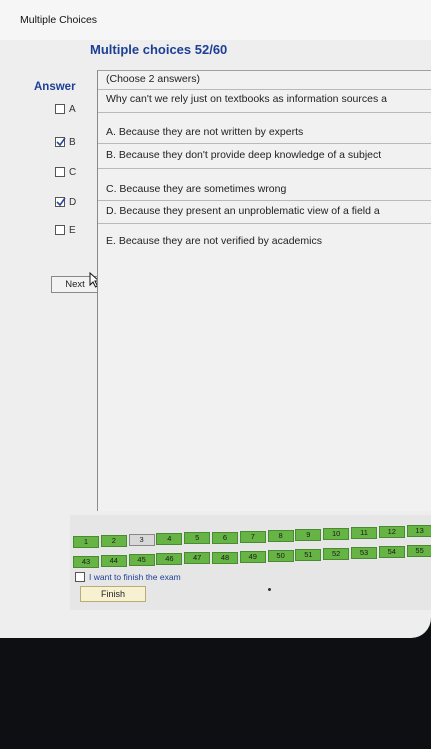 Image resolution: width=431 pixels, height=749 pixels. I want to click on answer-option-a: A, so click(65, 109).